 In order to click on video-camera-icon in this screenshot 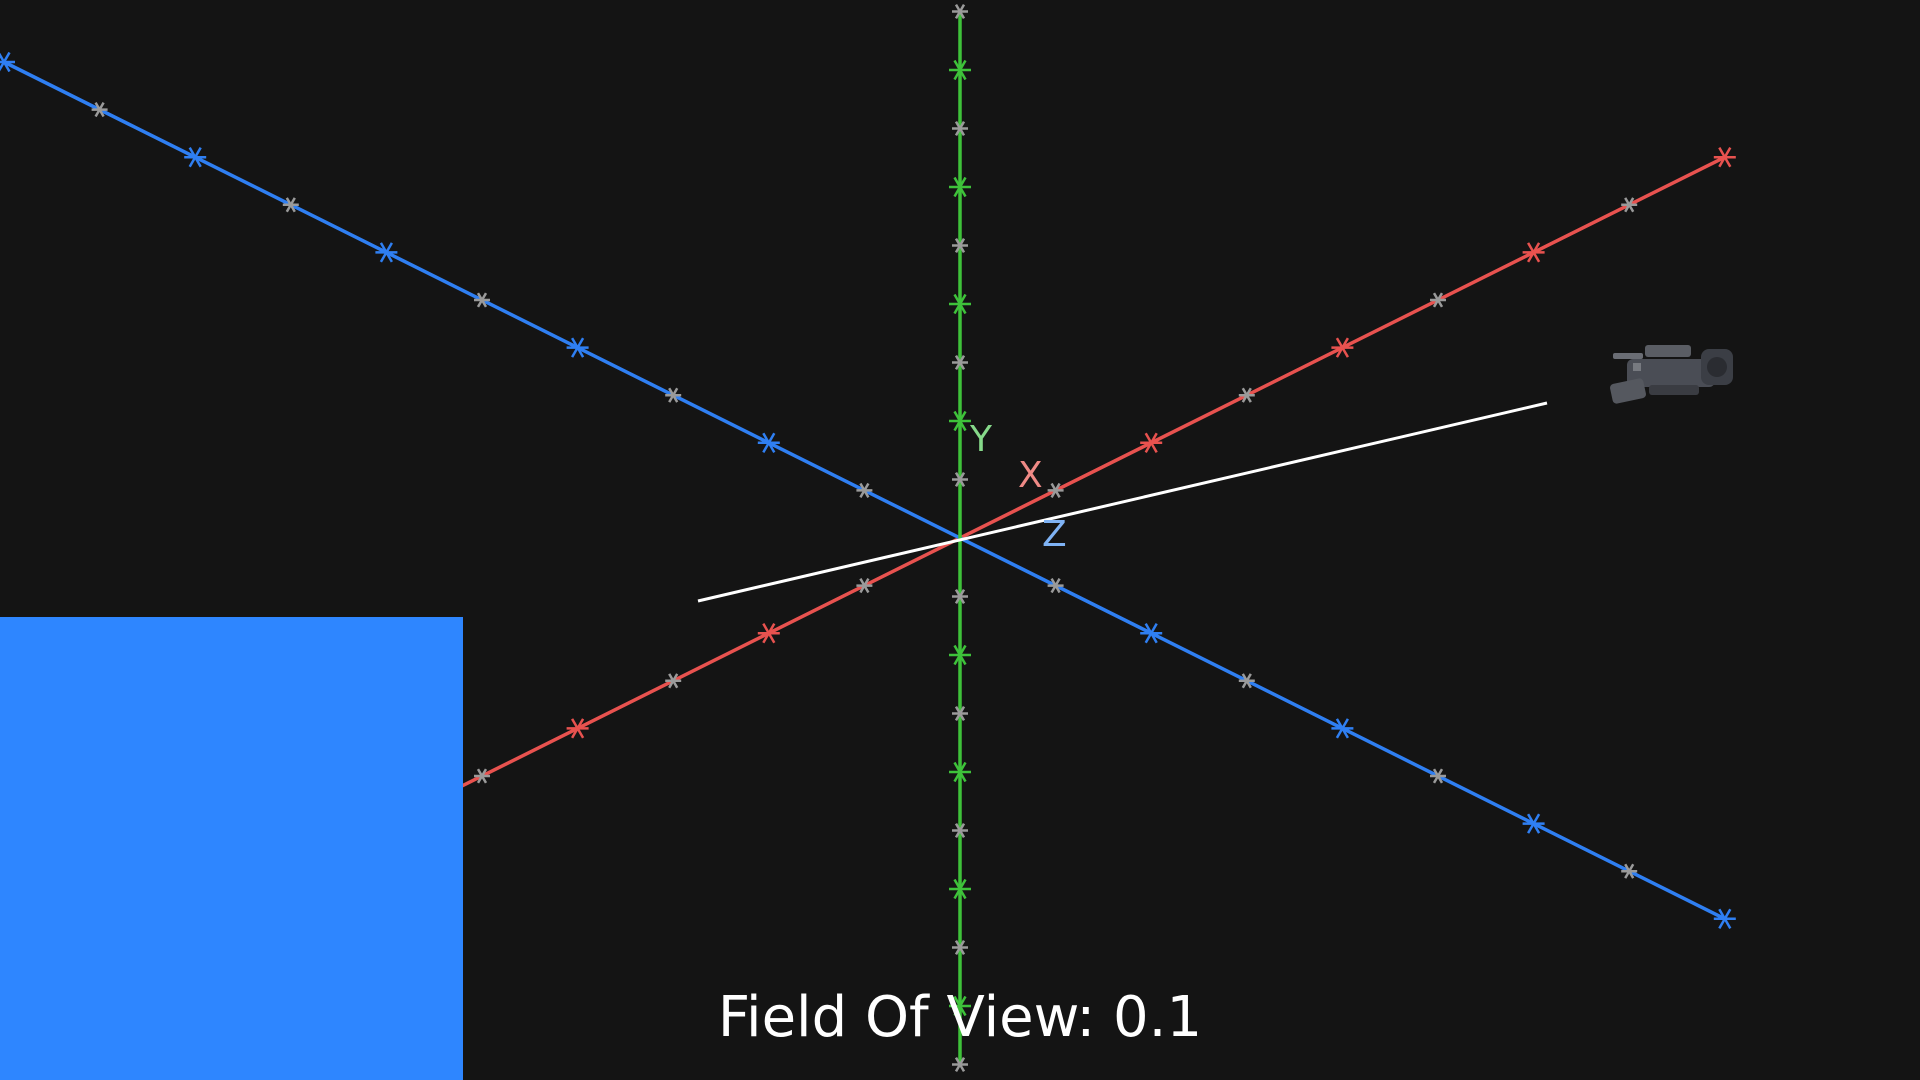, I will do `click(1671, 374)`.